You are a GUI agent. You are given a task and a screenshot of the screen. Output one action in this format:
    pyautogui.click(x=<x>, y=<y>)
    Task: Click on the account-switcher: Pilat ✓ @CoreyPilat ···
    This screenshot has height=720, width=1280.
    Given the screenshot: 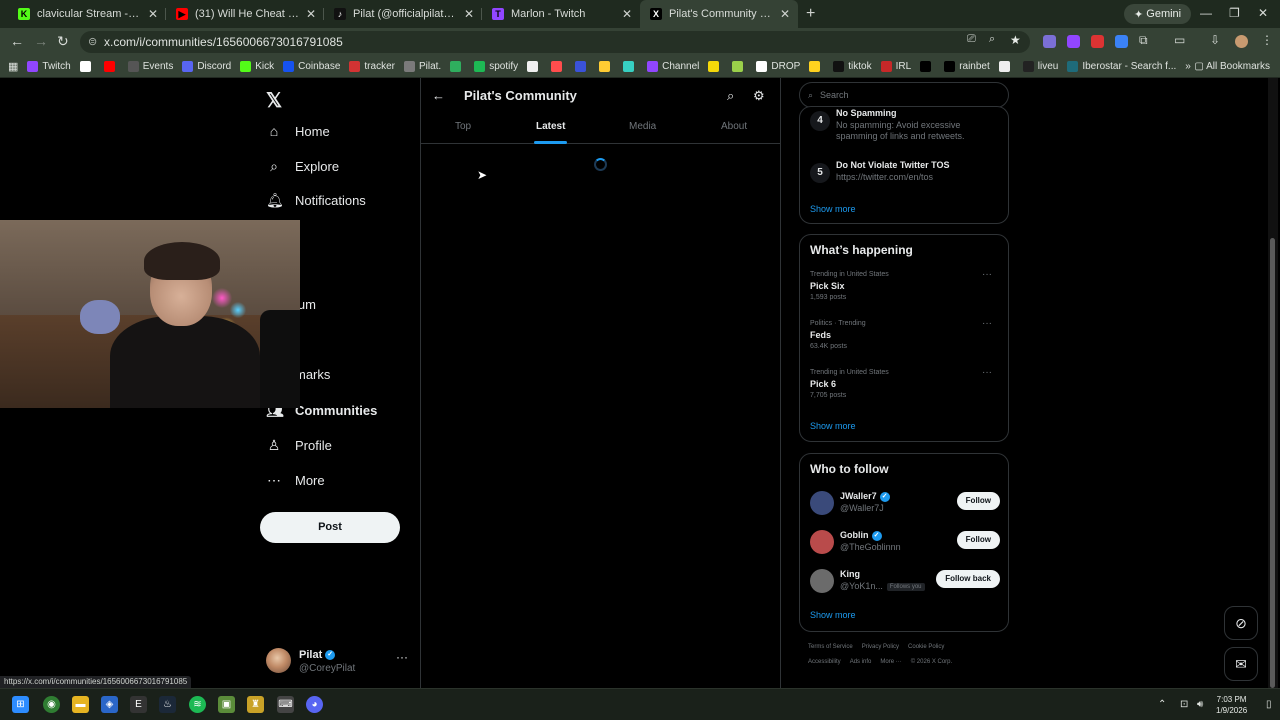 What is the action you would take?
    pyautogui.click(x=341, y=661)
    